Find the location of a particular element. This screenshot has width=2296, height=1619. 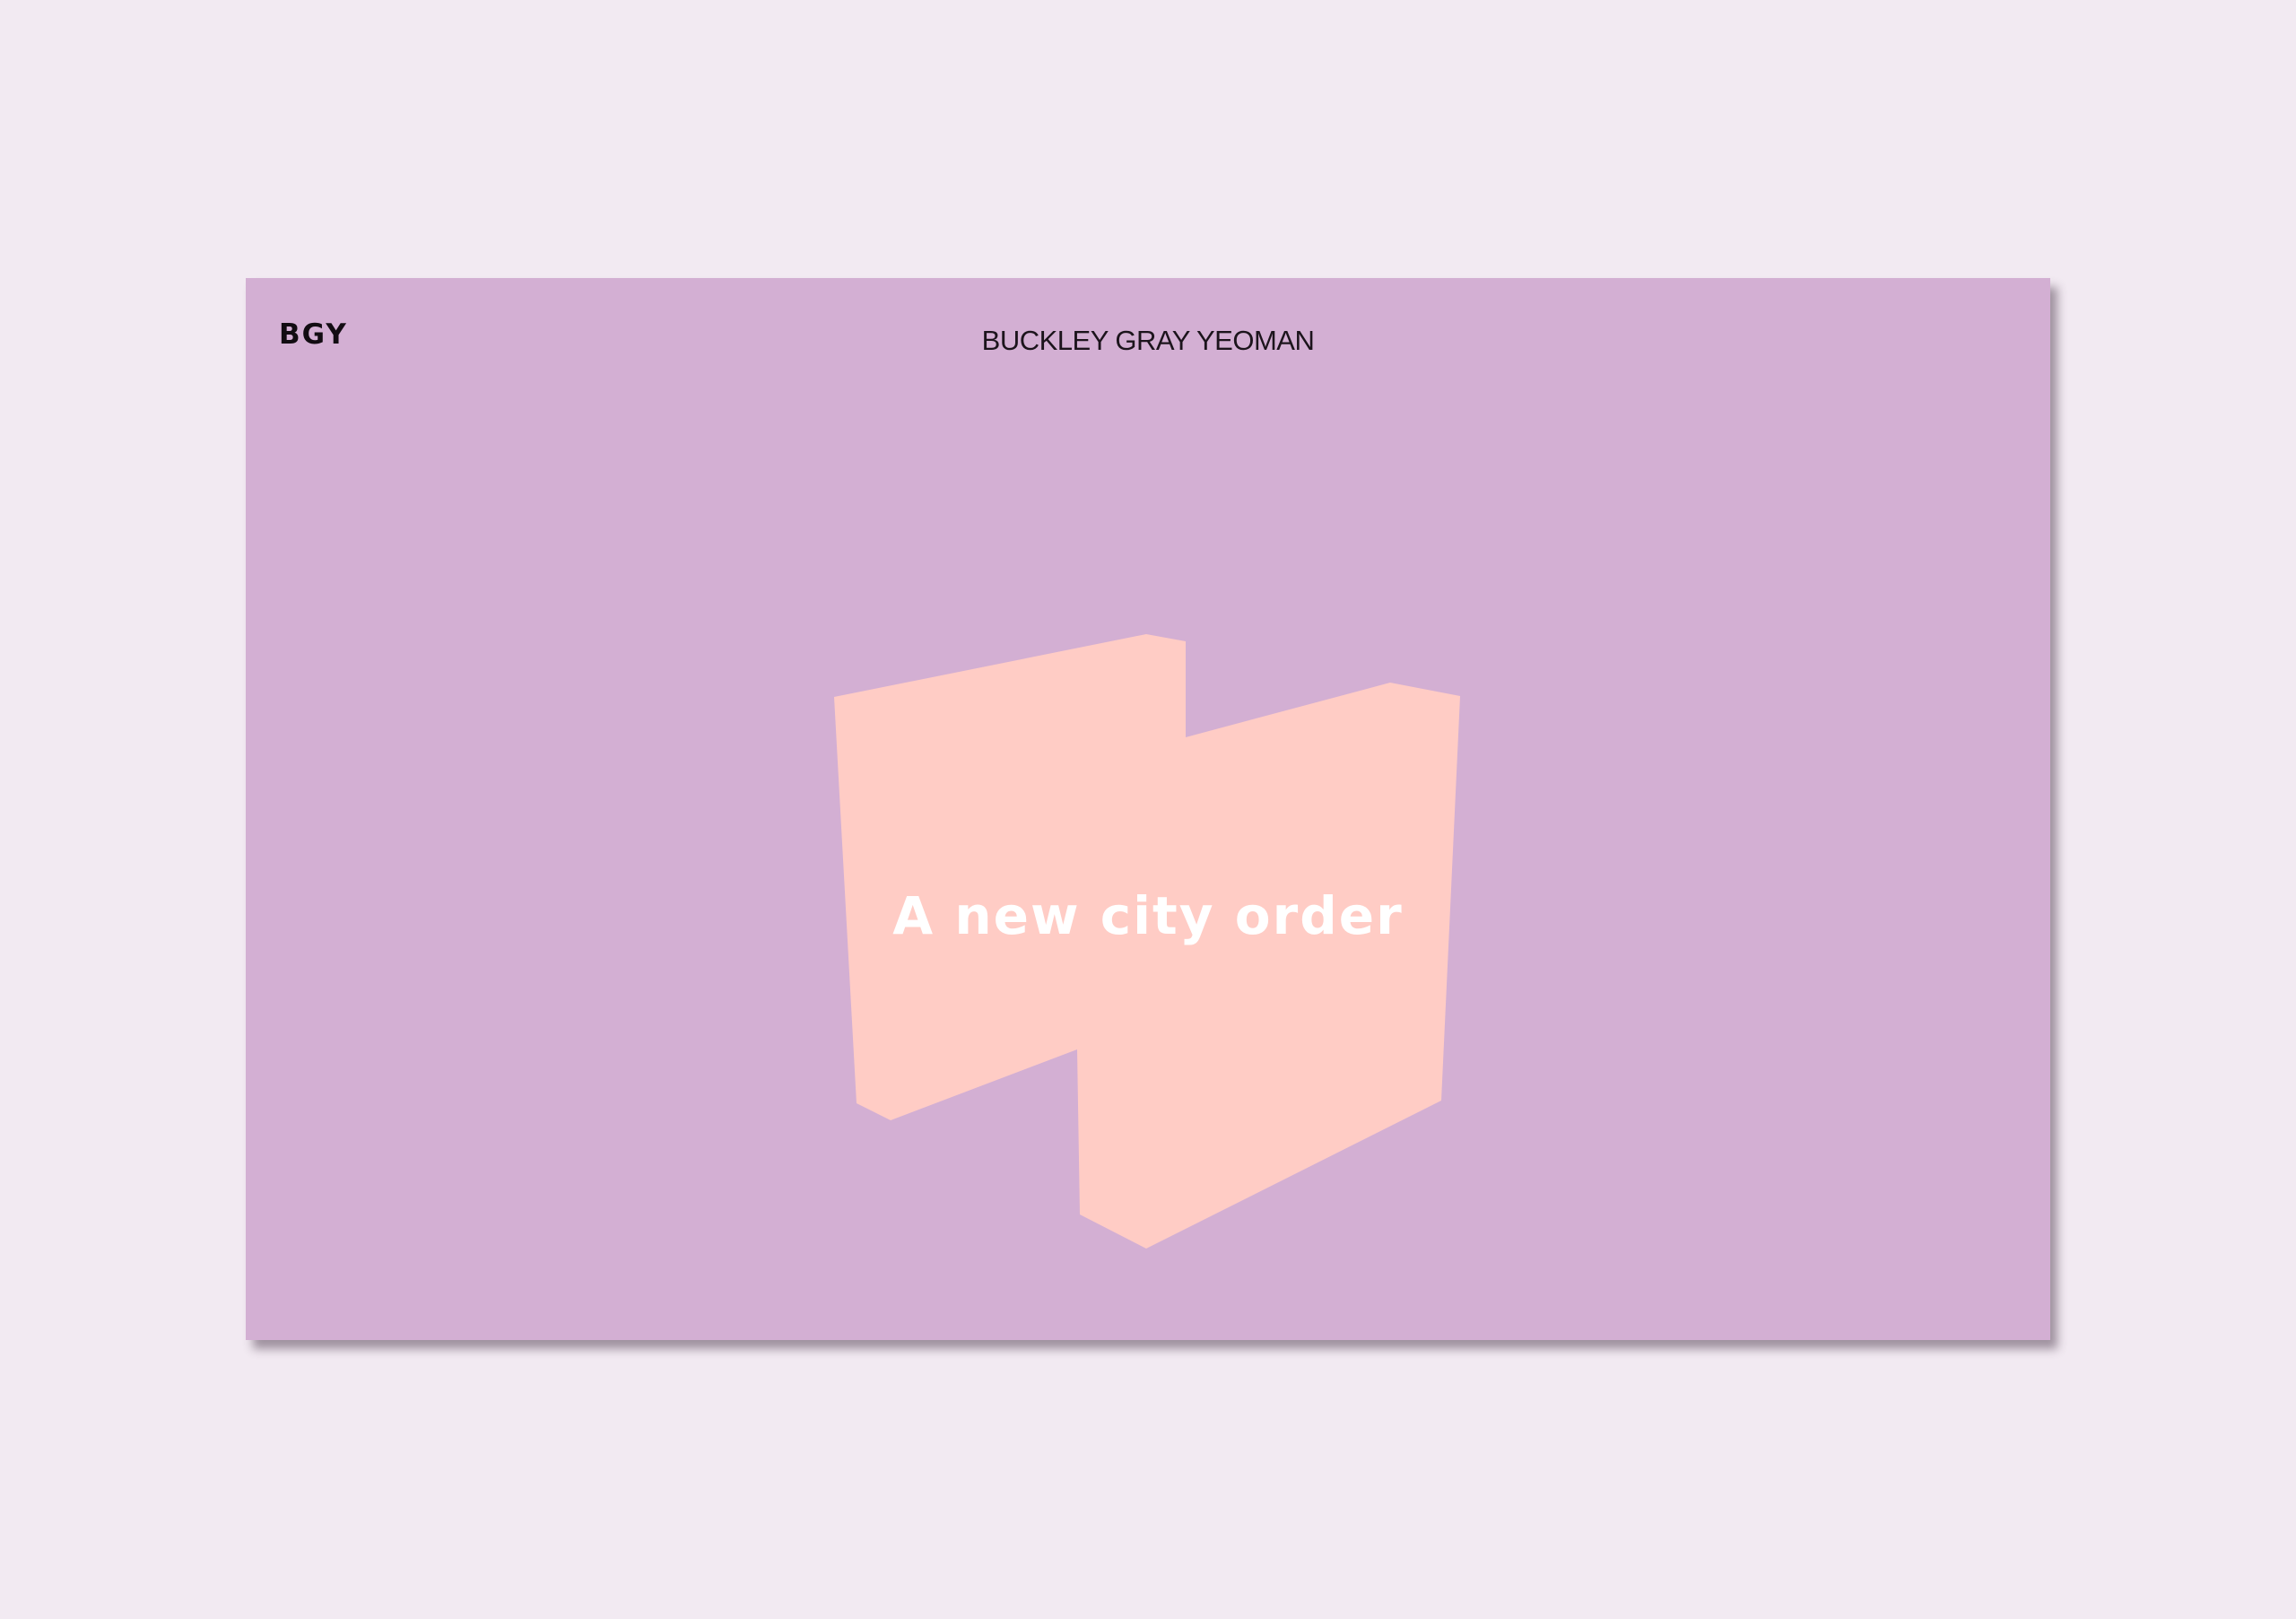

hero-graphic is located at coordinates (1147, 941).